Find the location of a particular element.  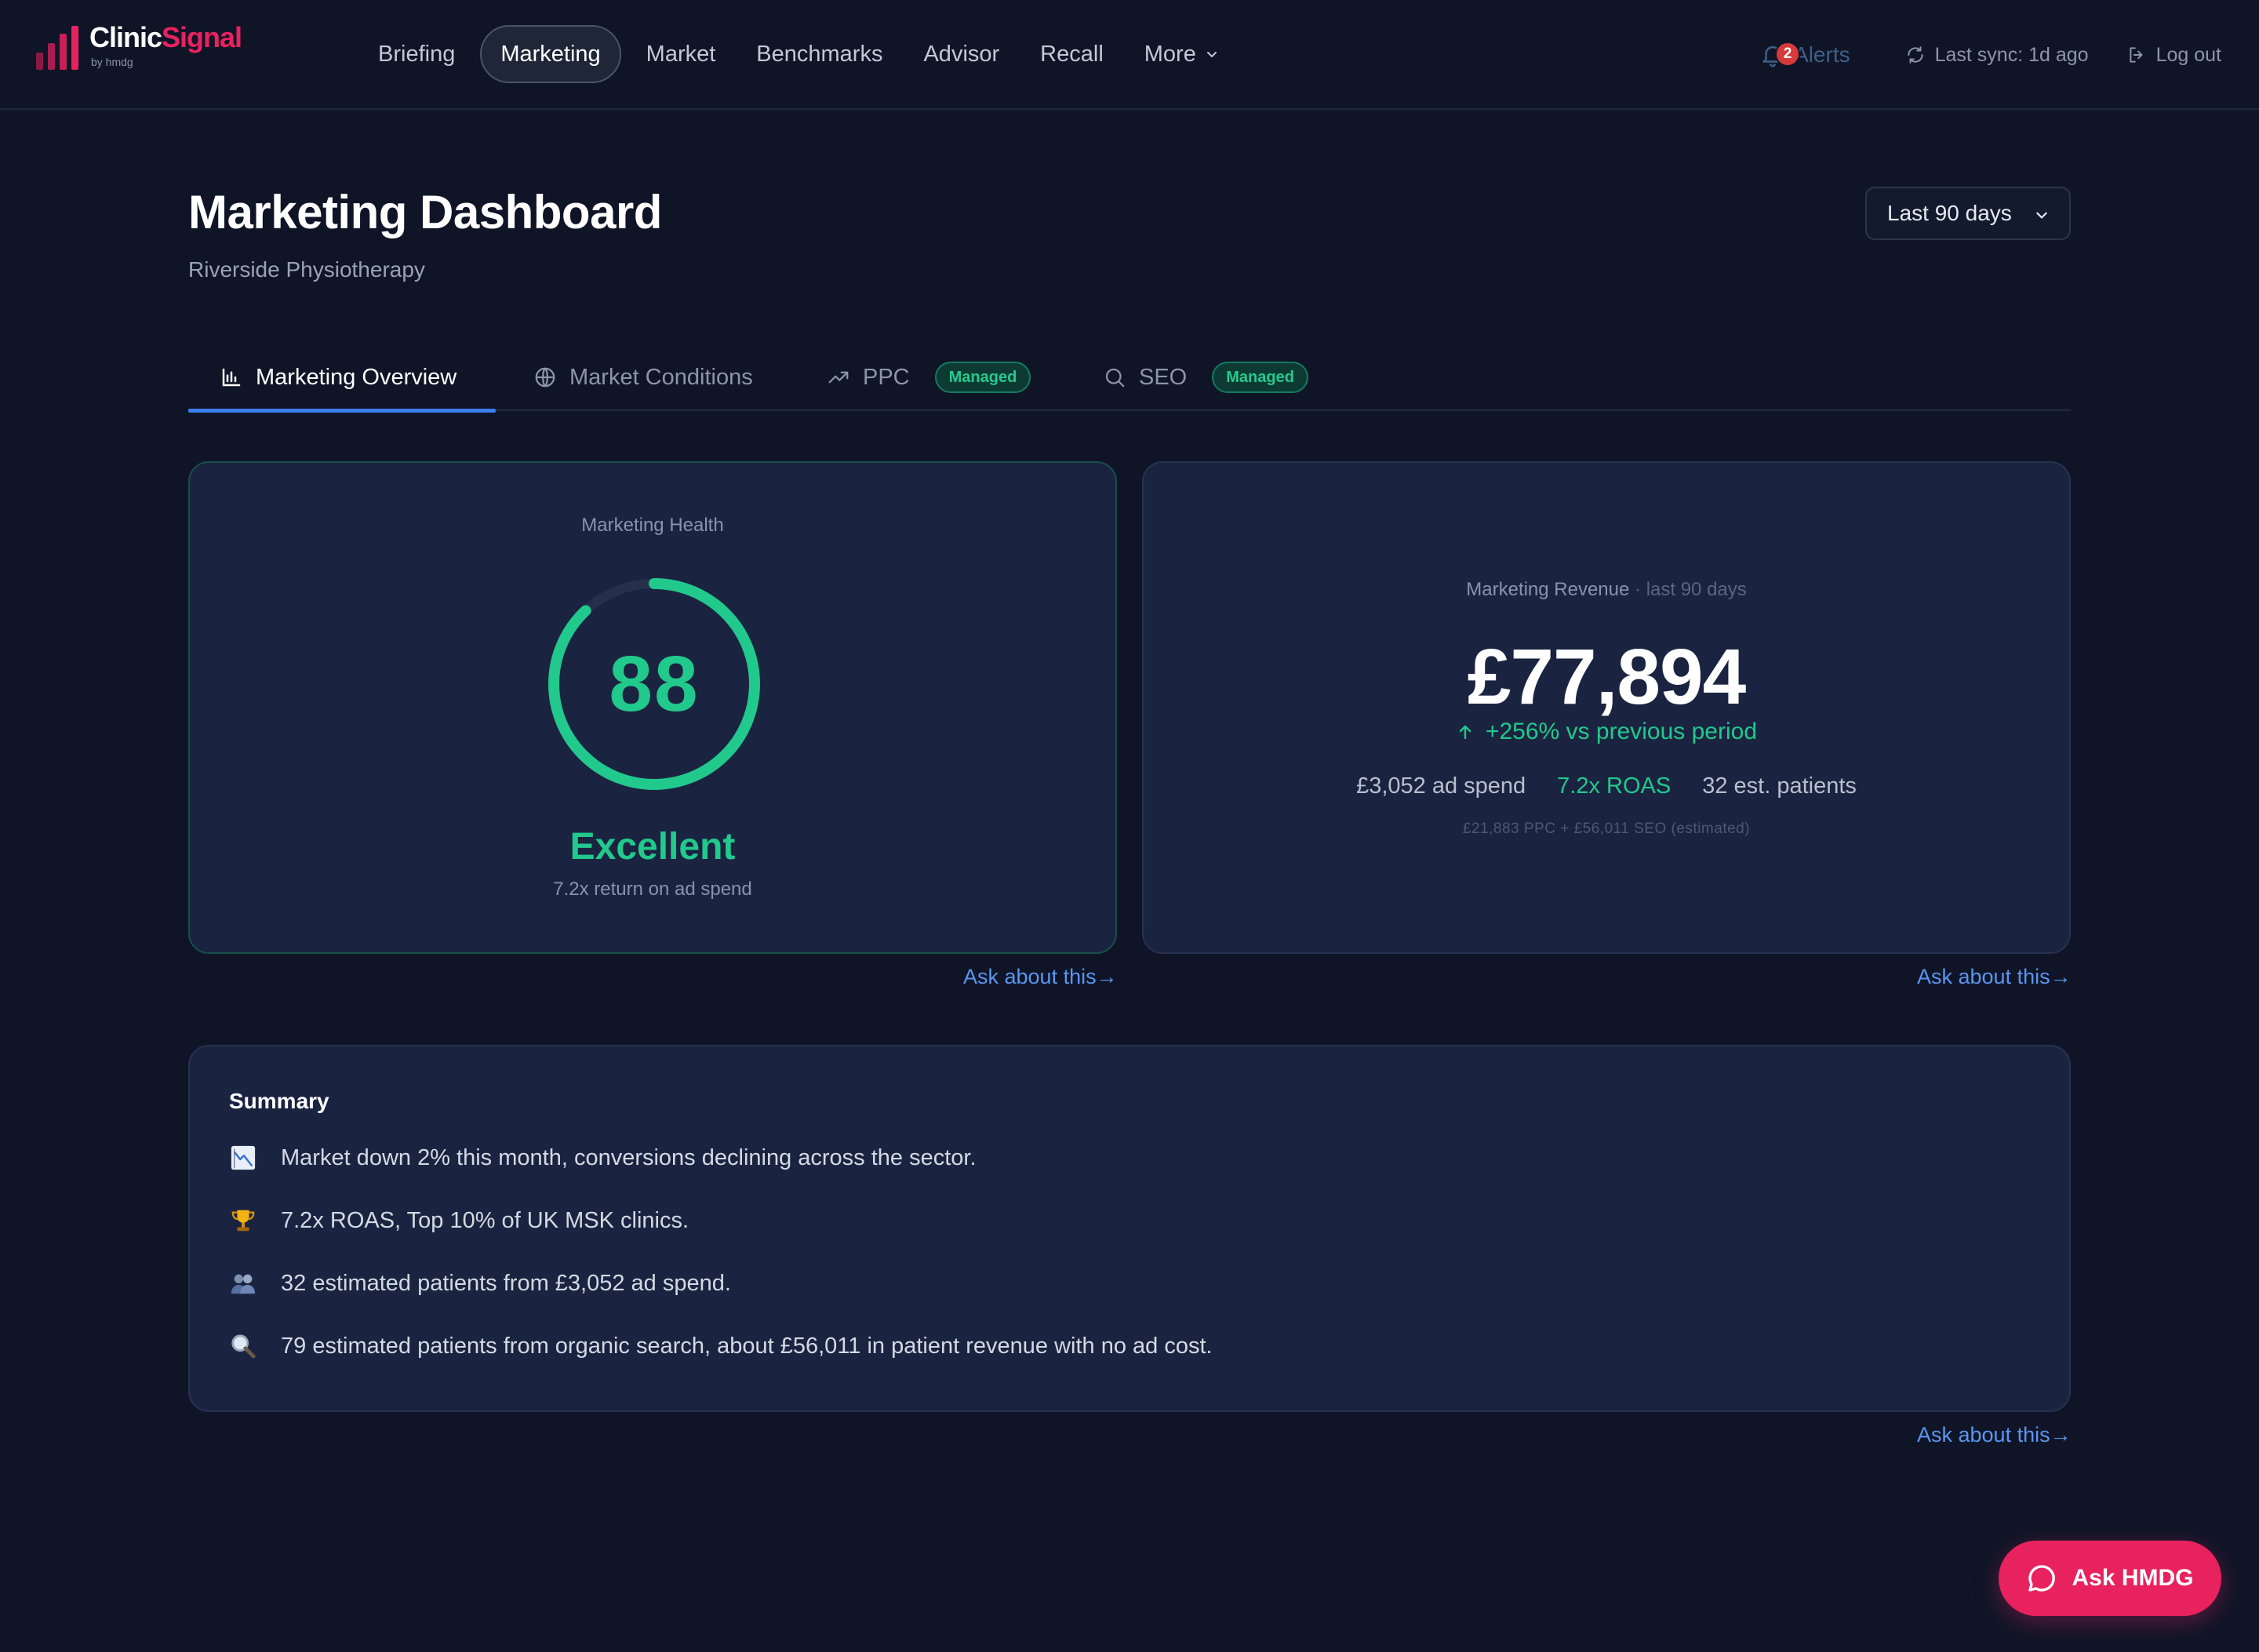

roas-stat: 7.2x ROAS is located at coordinates (1615, 786).